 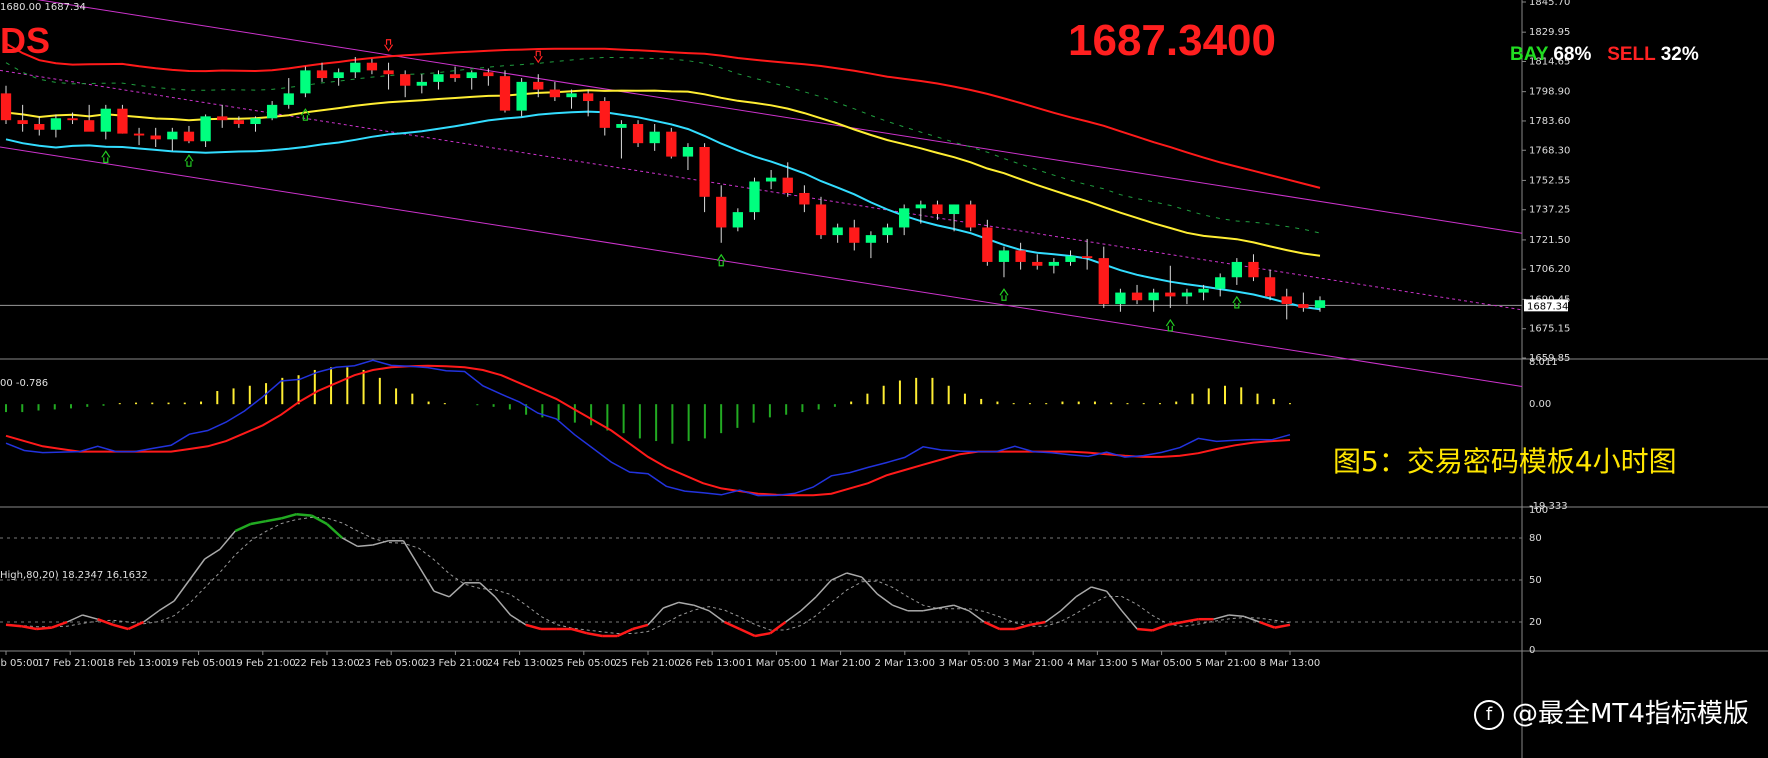 What do you see at coordinates (456, 663) in the screenshot?
I see `x-tick-label: 23 Feb 21:00` at bounding box center [456, 663].